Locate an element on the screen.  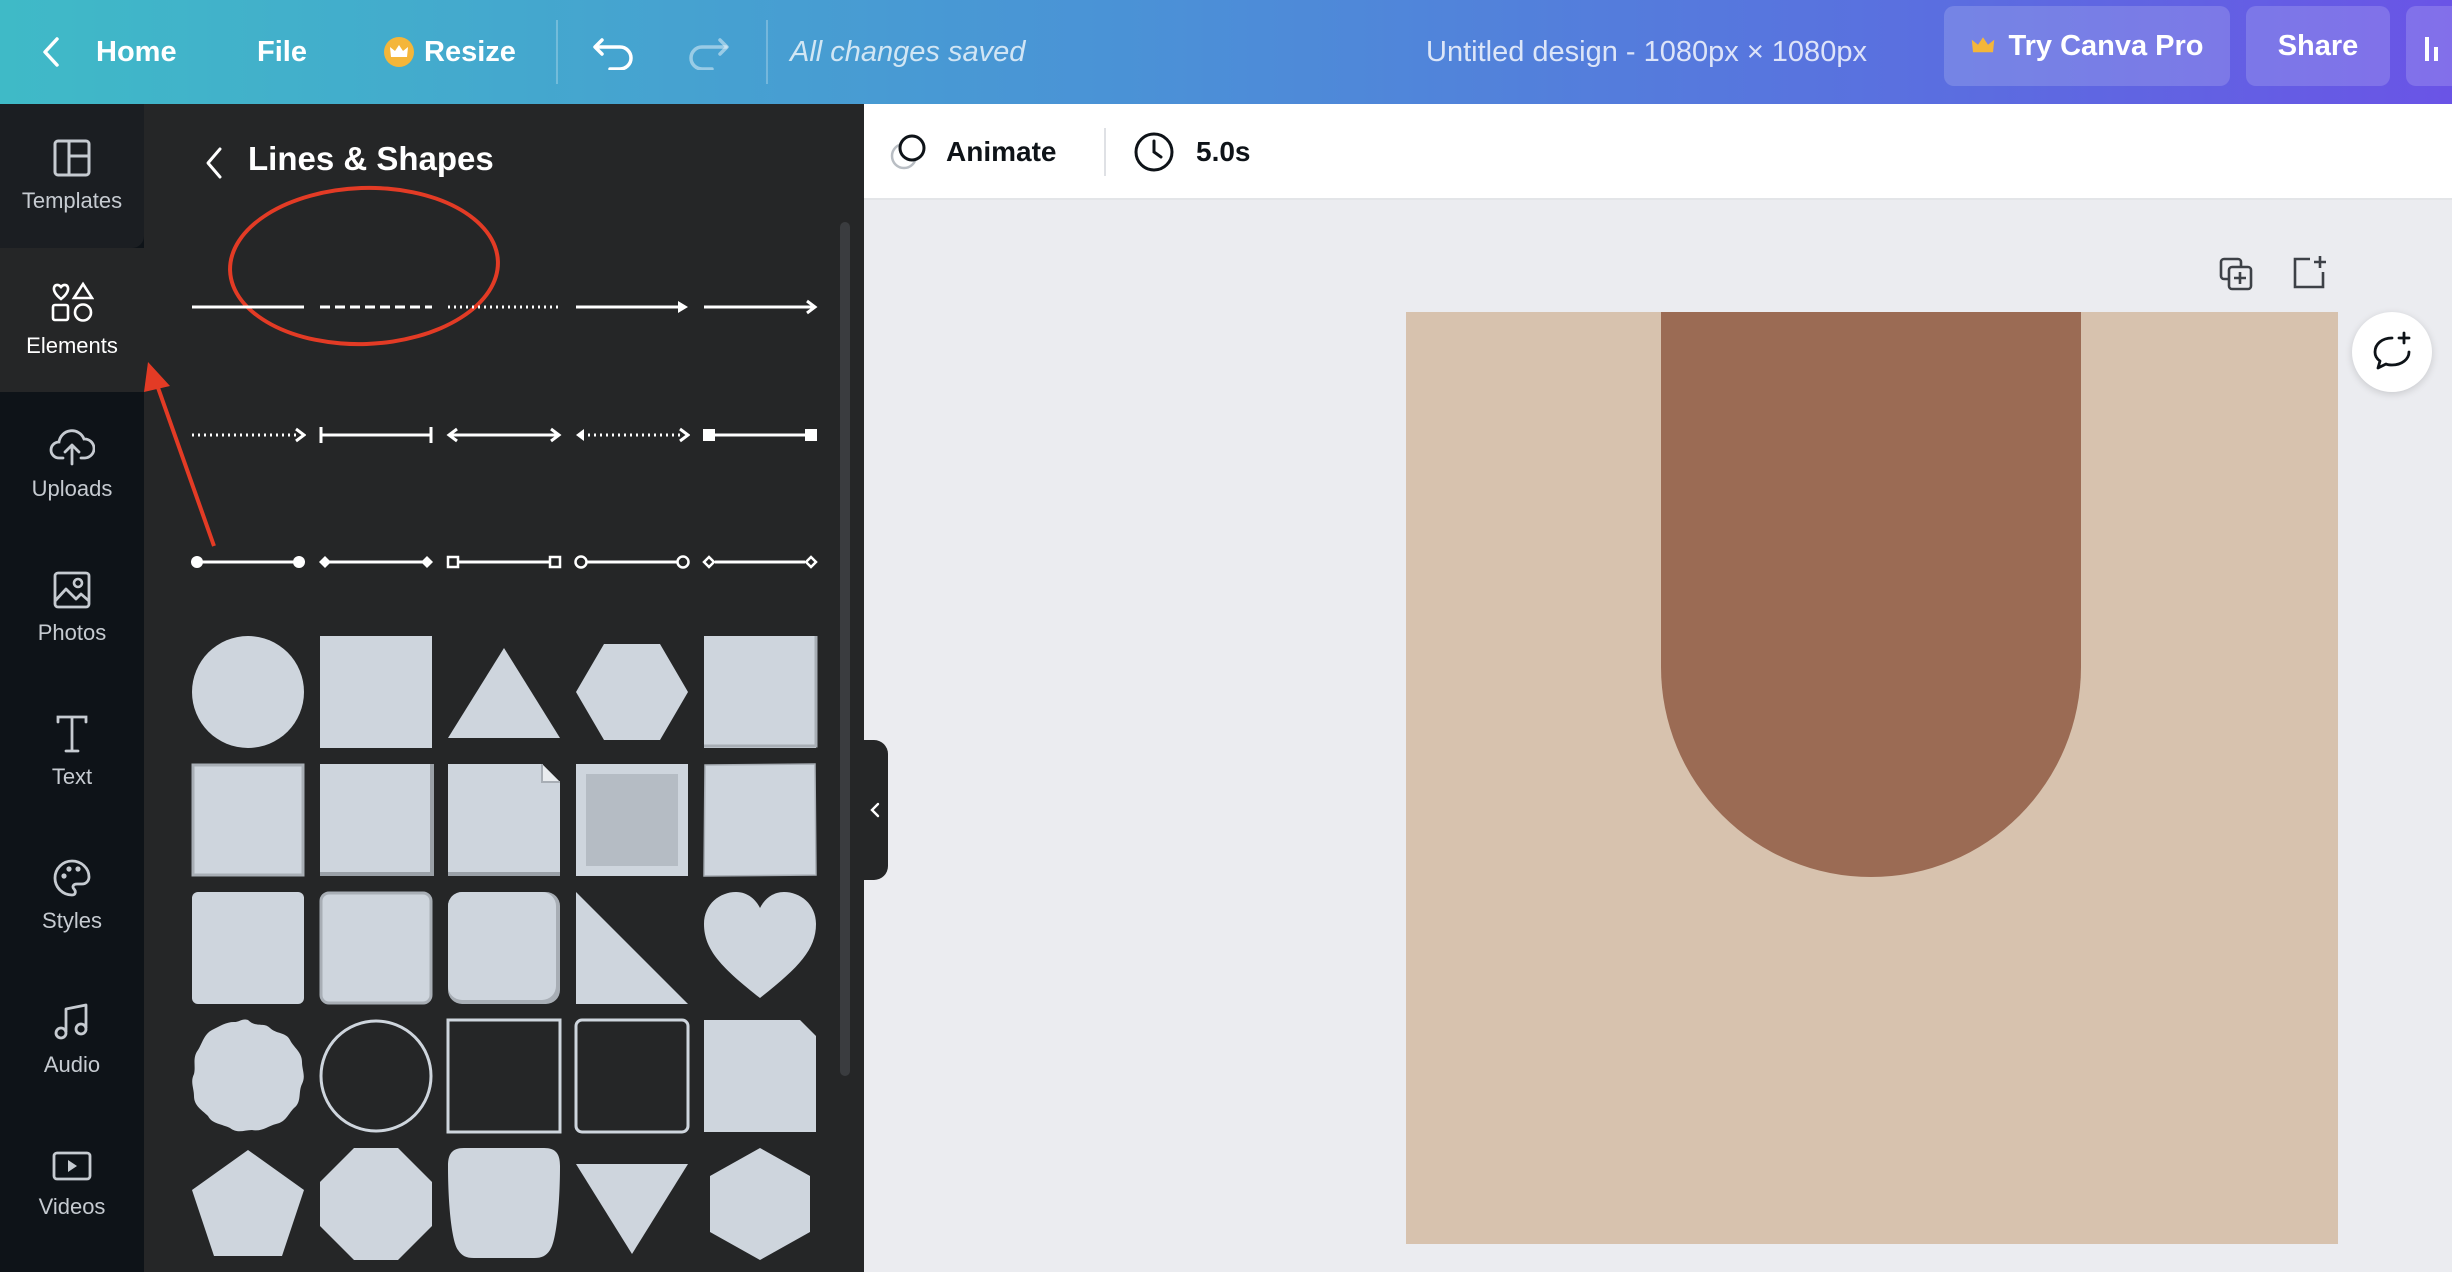
line-arrow-solid is located at coordinates (632, 307).